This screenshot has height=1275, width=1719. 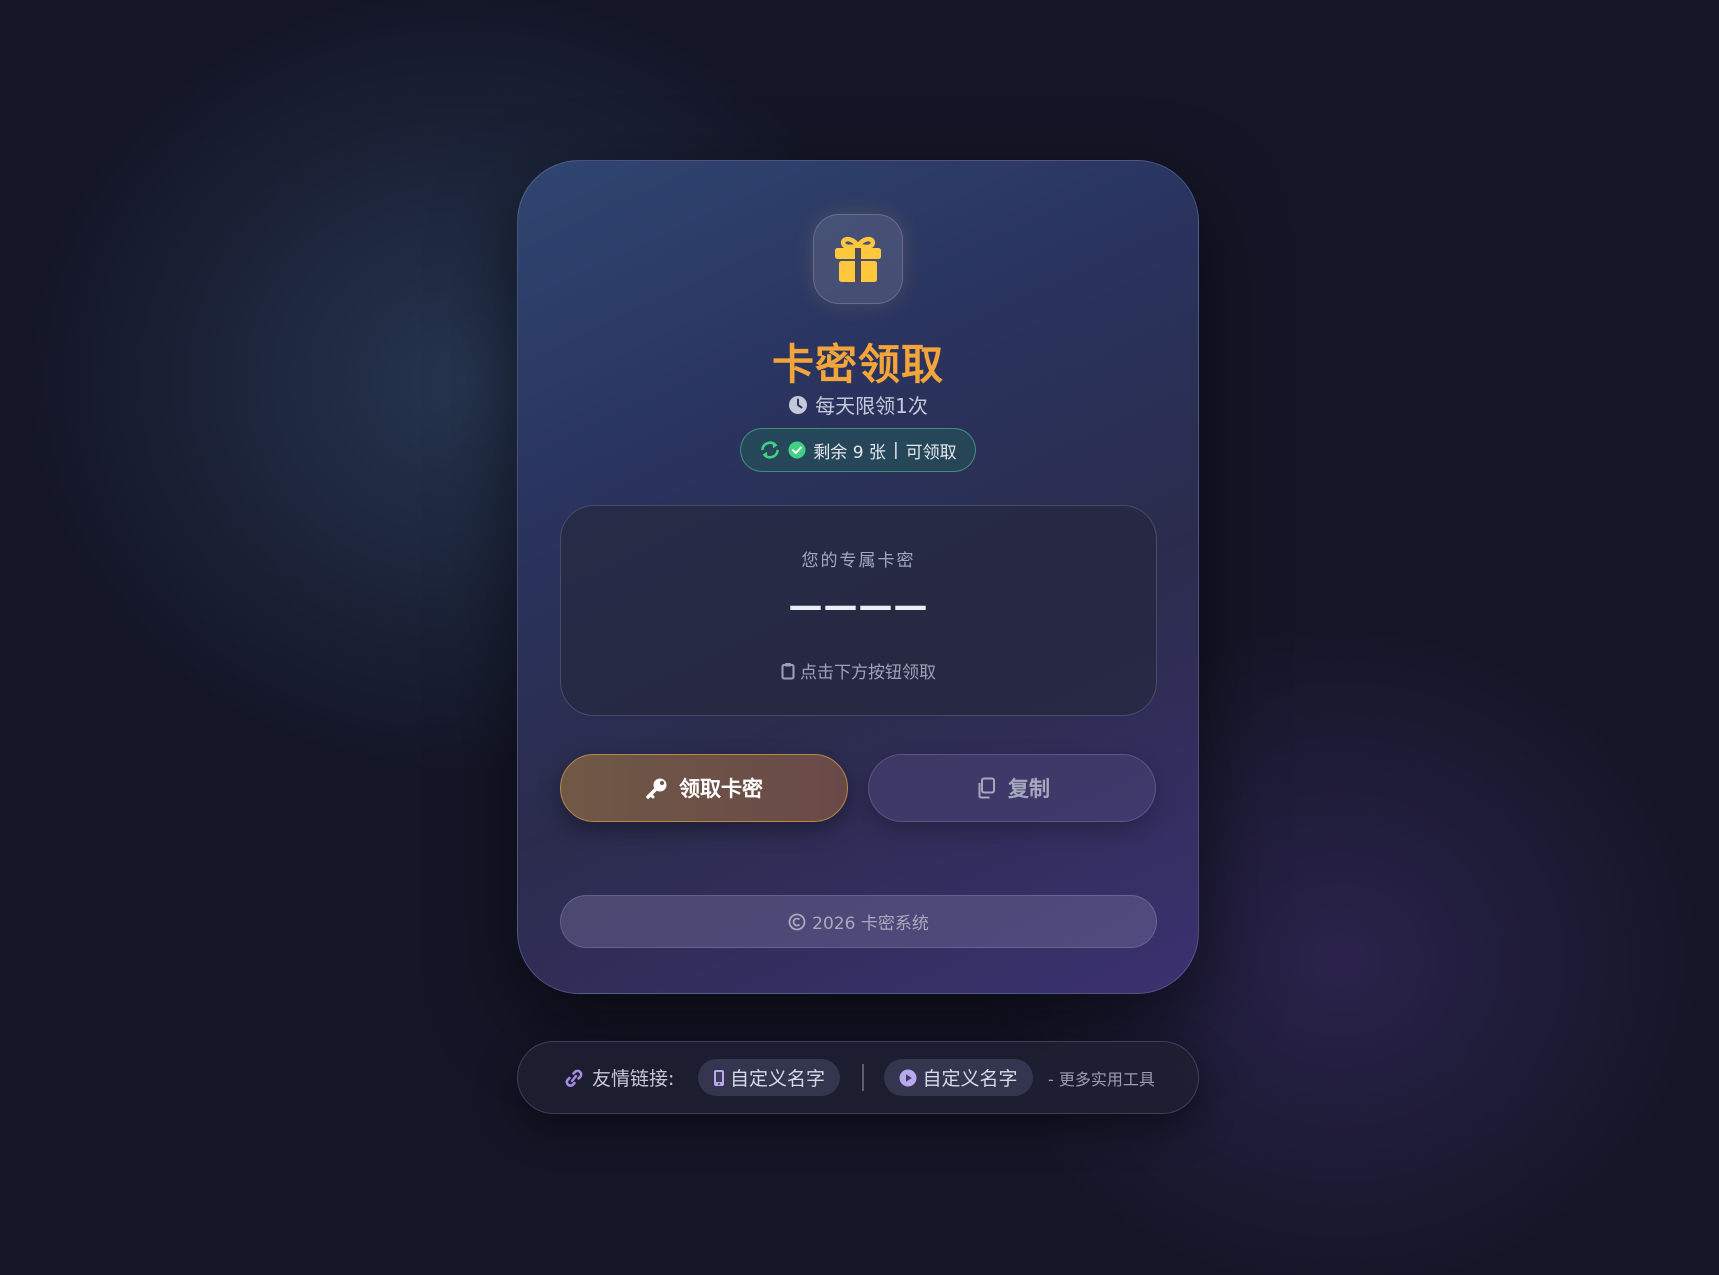 What do you see at coordinates (858, 1077) in the screenshot?
I see `friend-links-bar: 友情链接: 自定义名字 自定义名字 - 更多实用工具` at bounding box center [858, 1077].